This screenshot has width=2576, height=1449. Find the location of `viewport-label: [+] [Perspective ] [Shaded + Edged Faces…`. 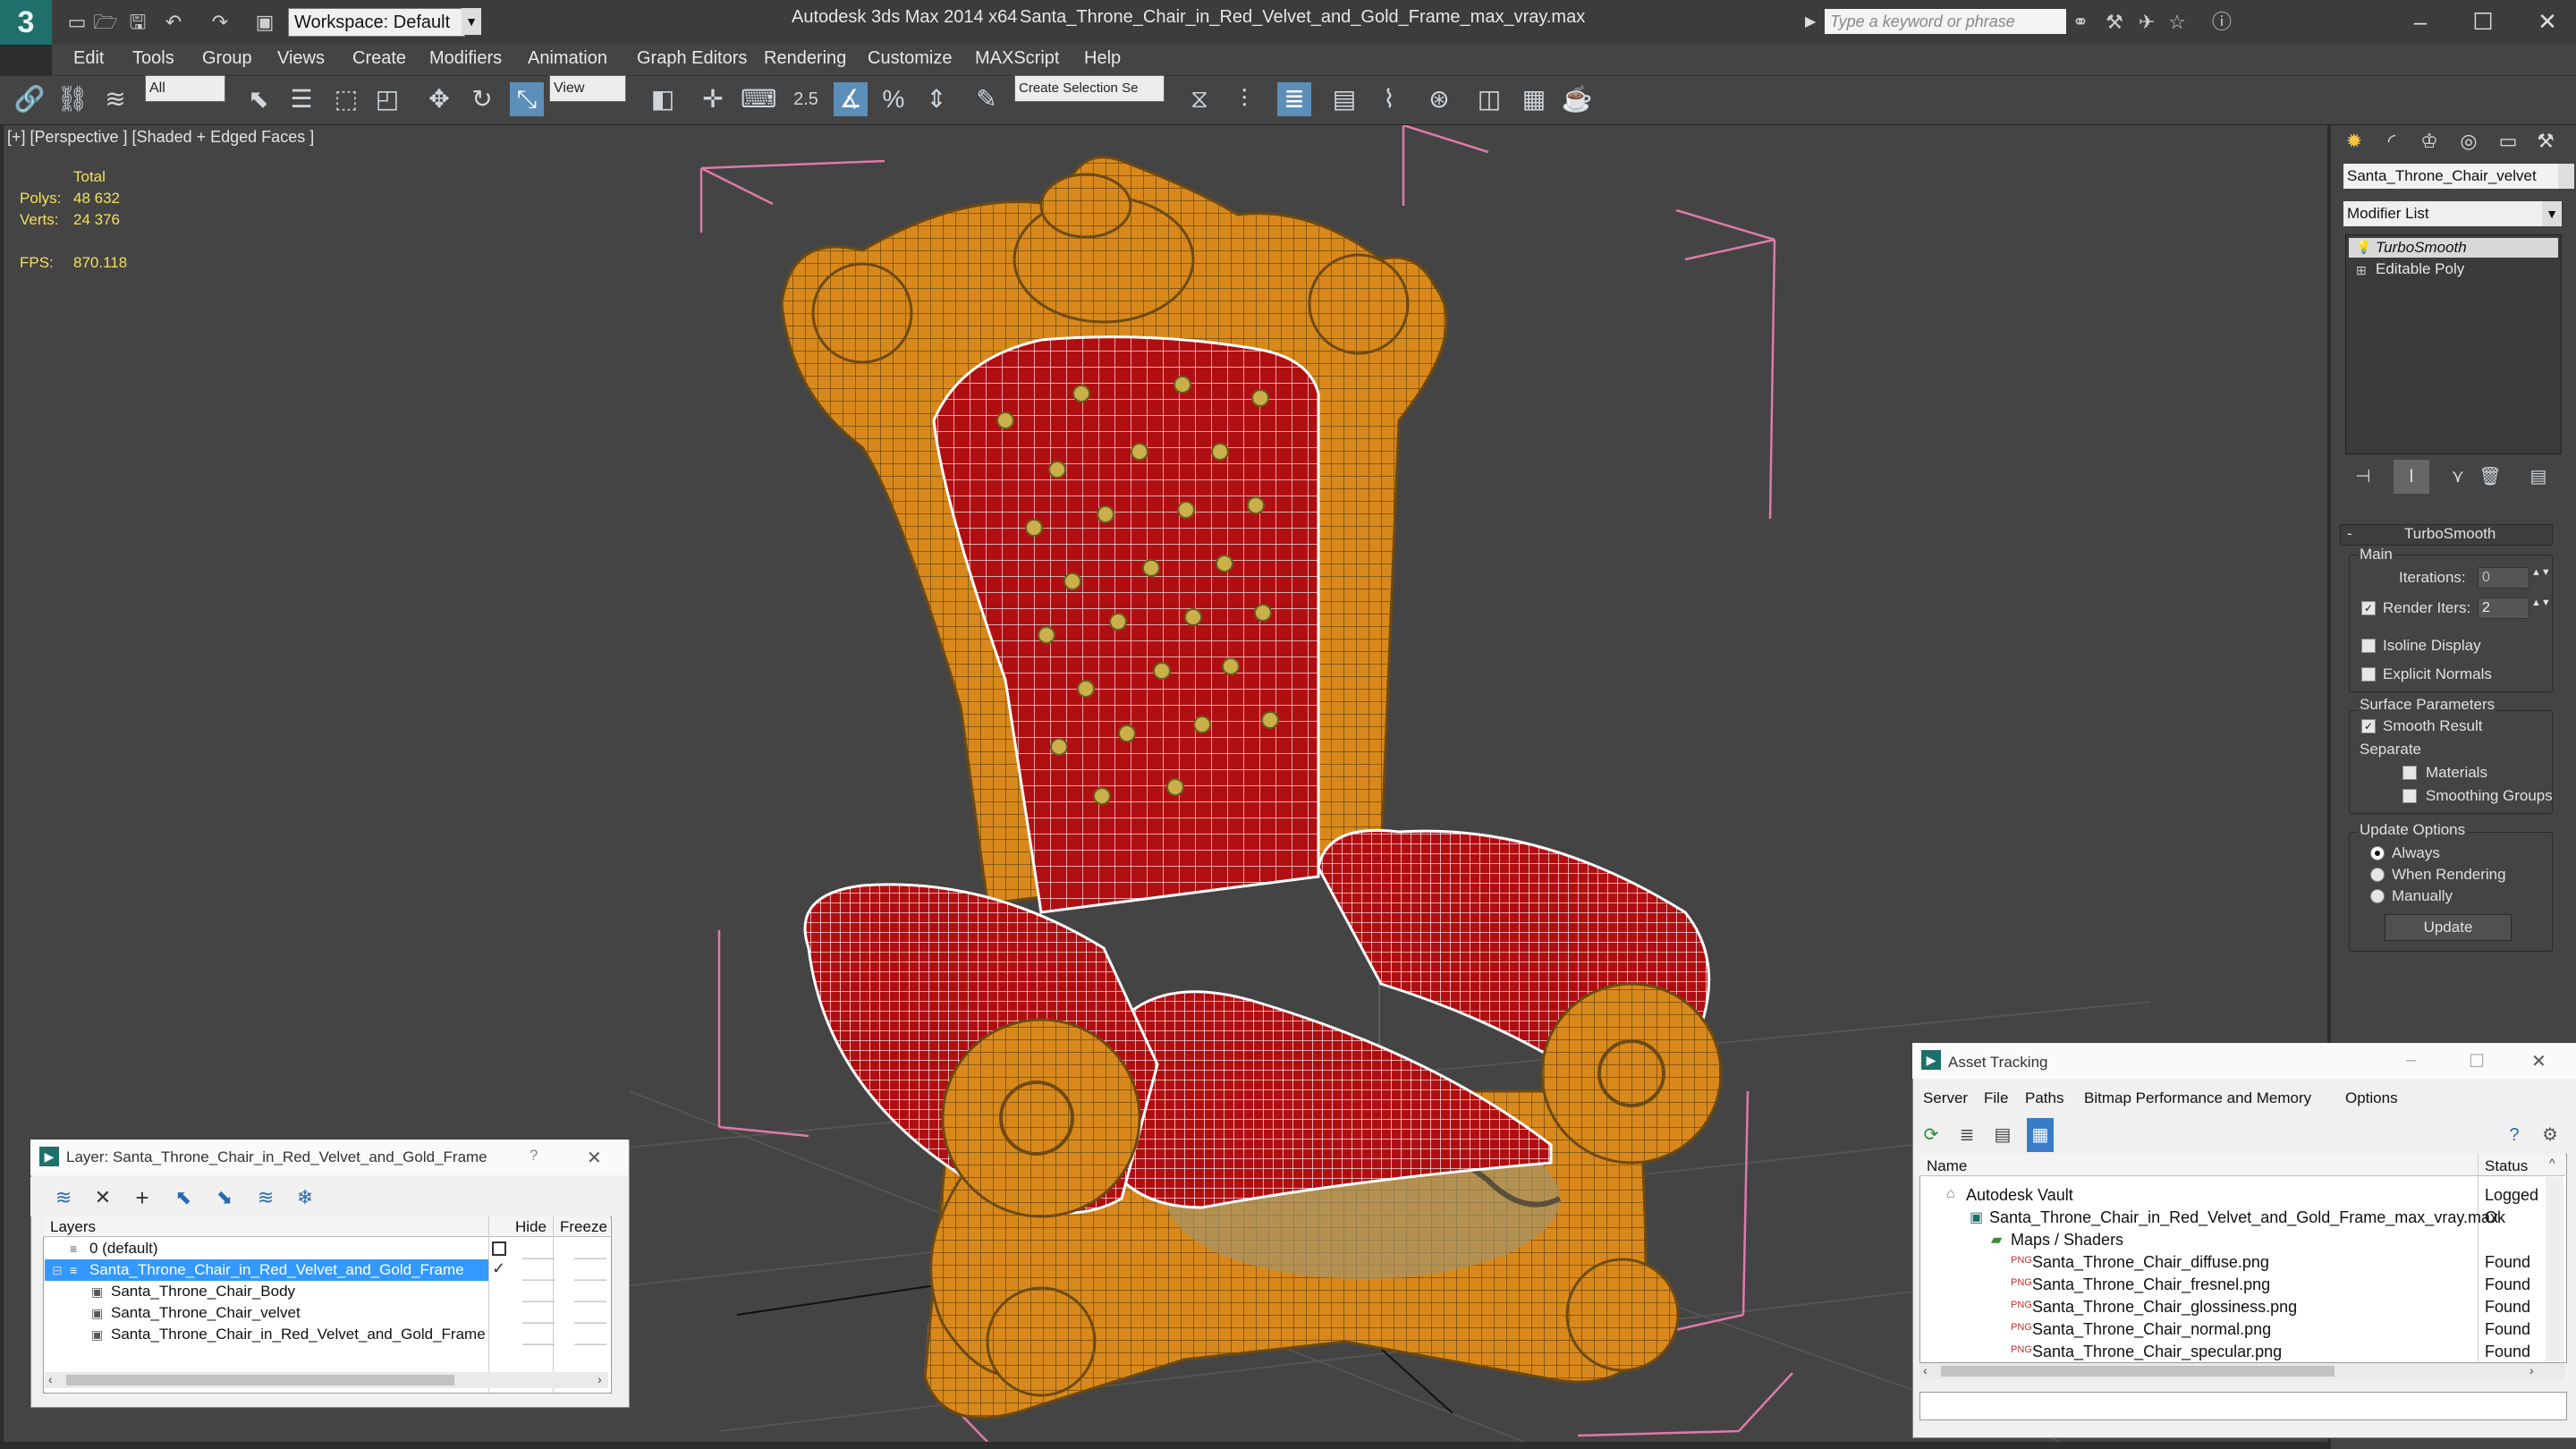

viewport-label: [+] [Perspective ] [Shaded + Edged Faces… is located at coordinates (160, 137).